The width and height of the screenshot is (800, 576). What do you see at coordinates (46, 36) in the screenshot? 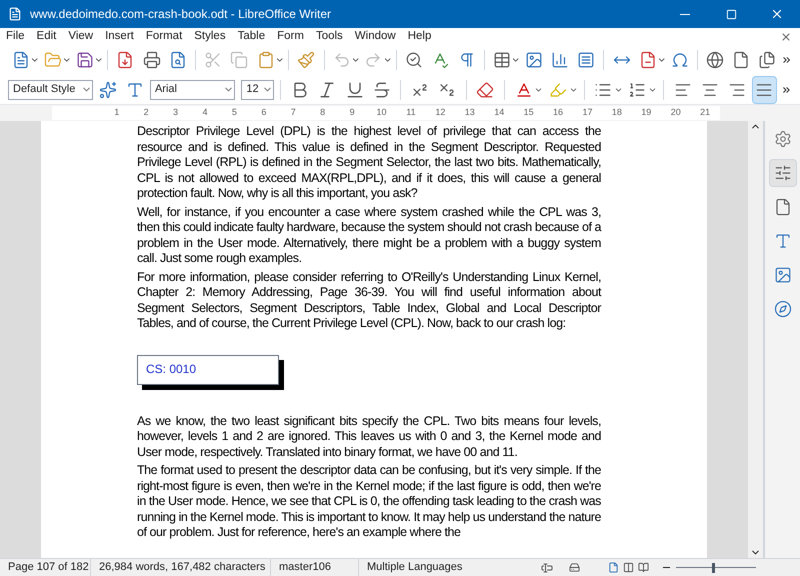
I see `menu-item: Edit` at bounding box center [46, 36].